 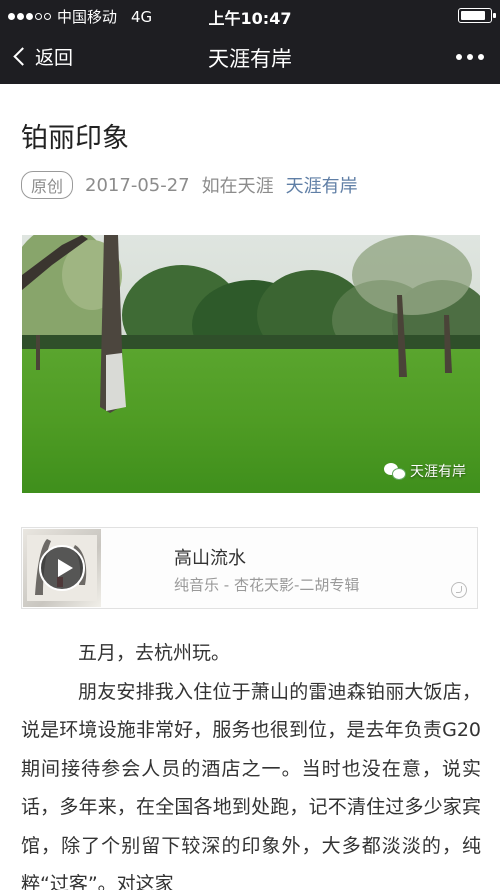 I want to click on battery-fill, so click(x=473, y=15).